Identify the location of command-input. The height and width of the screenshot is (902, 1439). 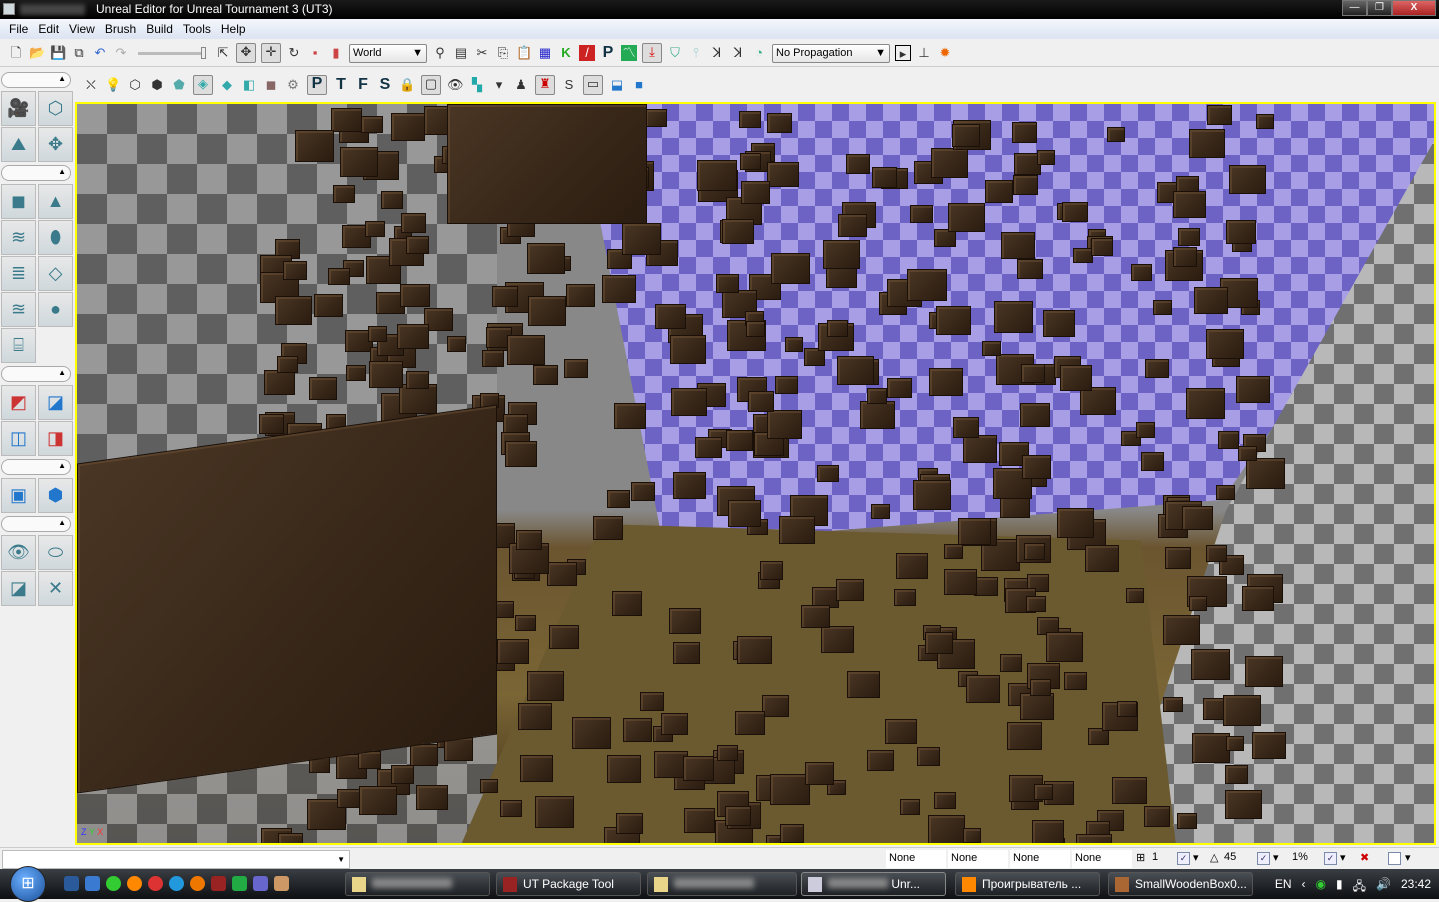
(176, 859).